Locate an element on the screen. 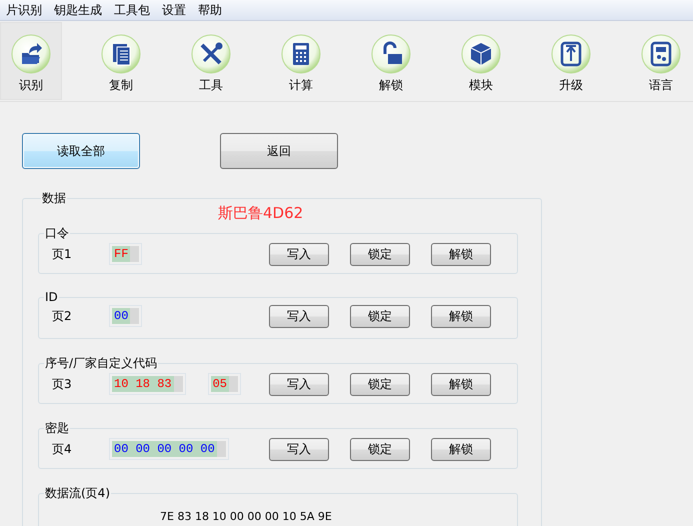 The image size is (693, 526). panel-title: 数据 is located at coordinates (54, 198).